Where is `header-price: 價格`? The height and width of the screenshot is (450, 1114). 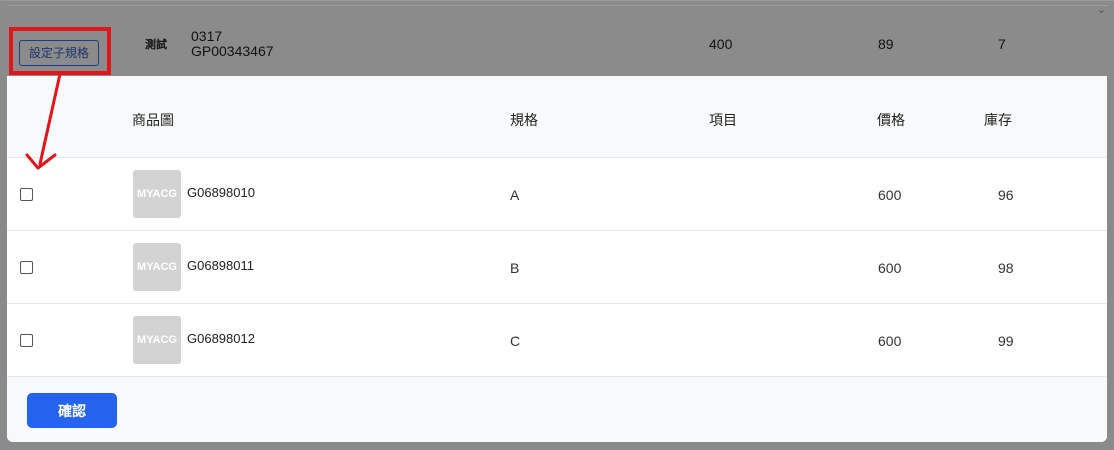
header-price: 價格 is located at coordinates (891, 121).